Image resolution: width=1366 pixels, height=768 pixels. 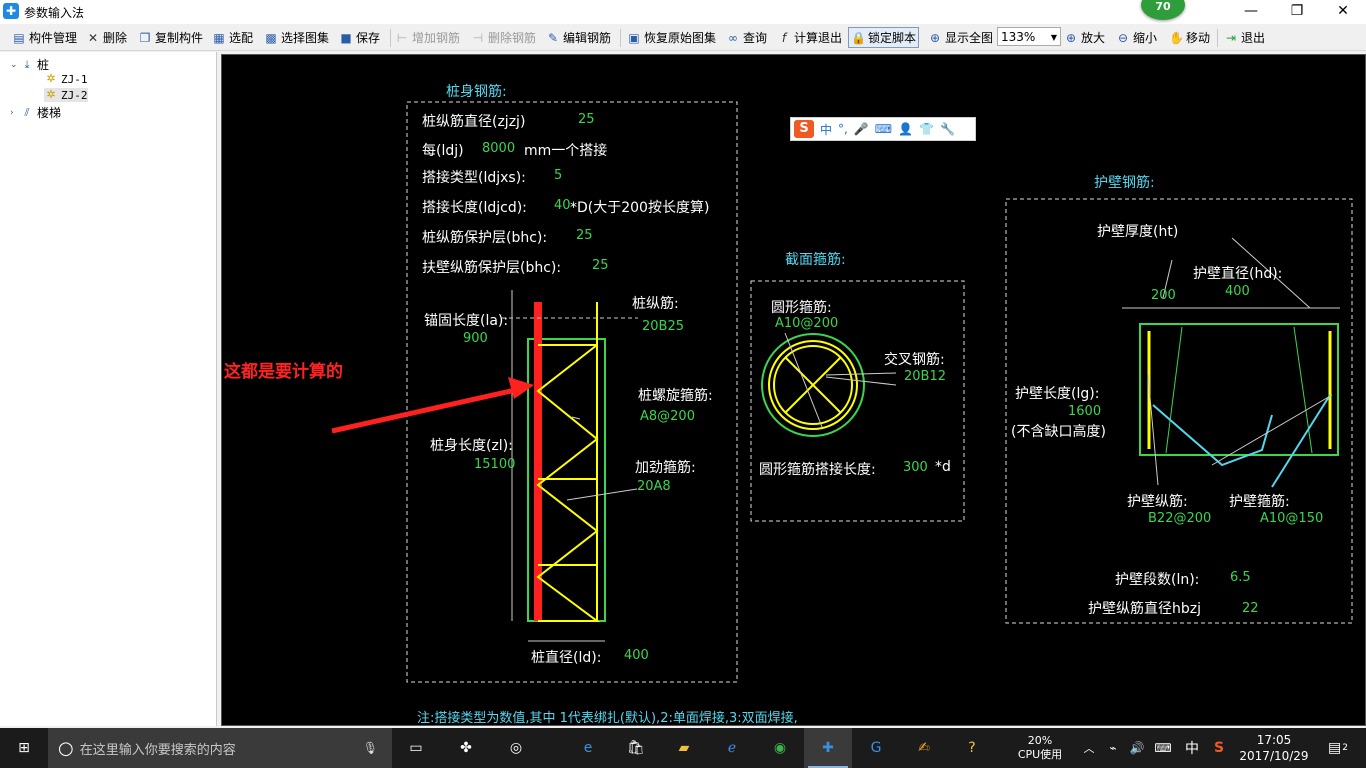 What do you see at coordinates (663, 326) in the screenshot?
I see `long-bar-value: 20B25` at bounding box center [663, 326].